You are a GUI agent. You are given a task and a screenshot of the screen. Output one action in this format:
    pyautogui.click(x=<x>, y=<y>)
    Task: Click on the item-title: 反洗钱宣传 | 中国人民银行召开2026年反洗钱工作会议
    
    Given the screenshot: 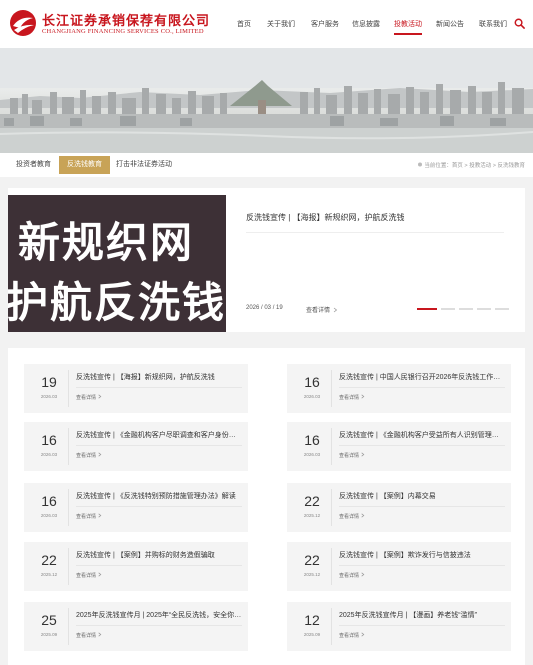 What is the action you would take?
    pyautogui.click(x=422, y=377)
    